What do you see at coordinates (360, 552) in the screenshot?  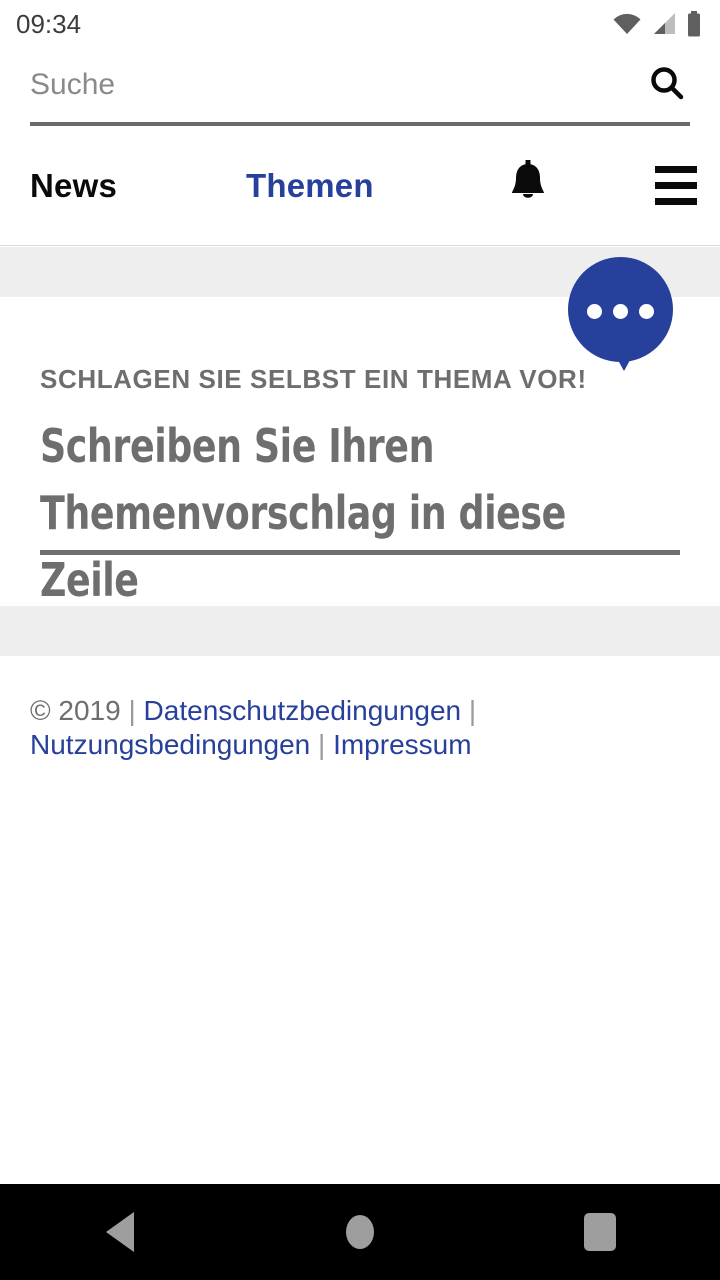 I see `topic-suggestion-underline` at bounding box center [360, 552].